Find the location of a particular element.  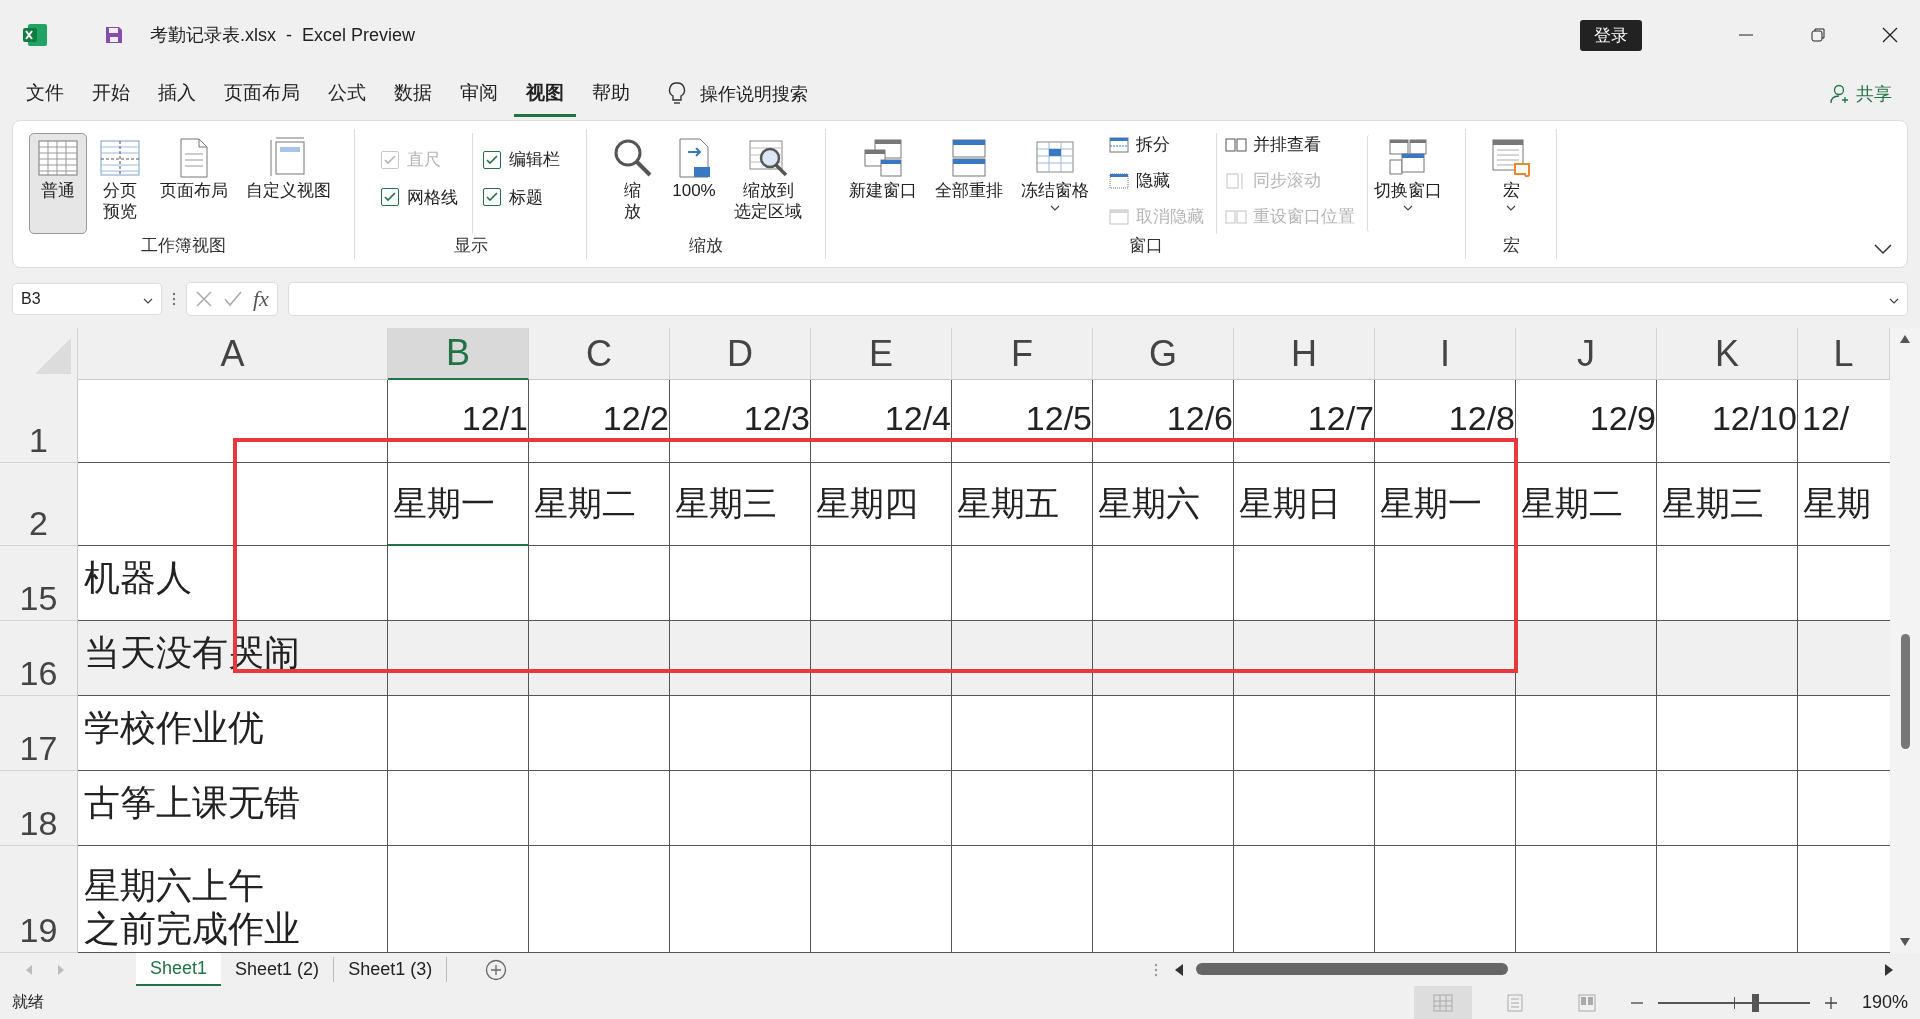

row-header: 18 is located at coordinates (39, 808).